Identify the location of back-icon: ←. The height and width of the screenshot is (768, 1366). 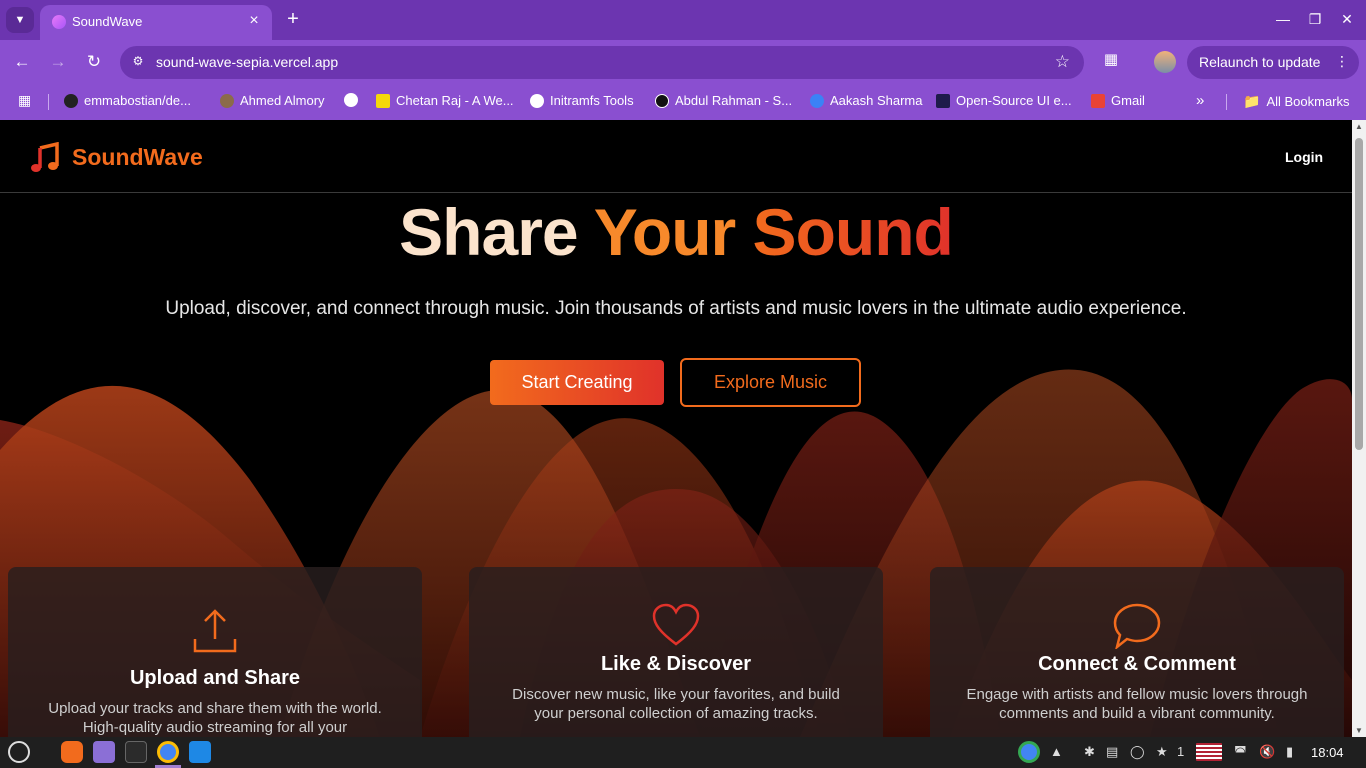
(22, 62).